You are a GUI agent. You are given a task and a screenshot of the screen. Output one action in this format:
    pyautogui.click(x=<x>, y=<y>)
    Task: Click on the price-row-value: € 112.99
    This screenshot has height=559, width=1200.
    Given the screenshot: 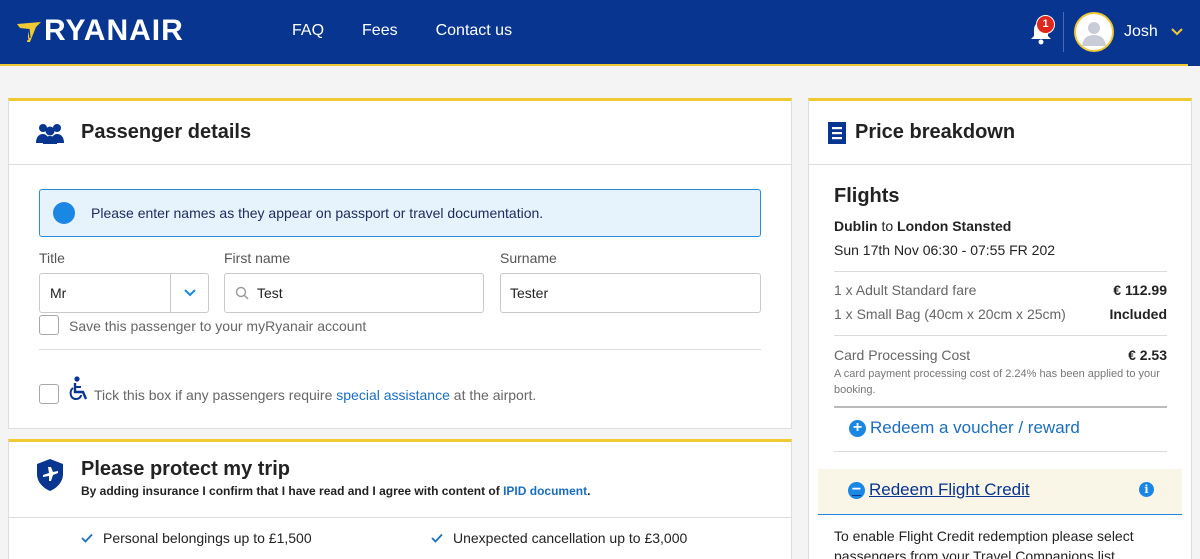 What is the action you would take?
    pyautogui.click(x=1140, y=290)
    